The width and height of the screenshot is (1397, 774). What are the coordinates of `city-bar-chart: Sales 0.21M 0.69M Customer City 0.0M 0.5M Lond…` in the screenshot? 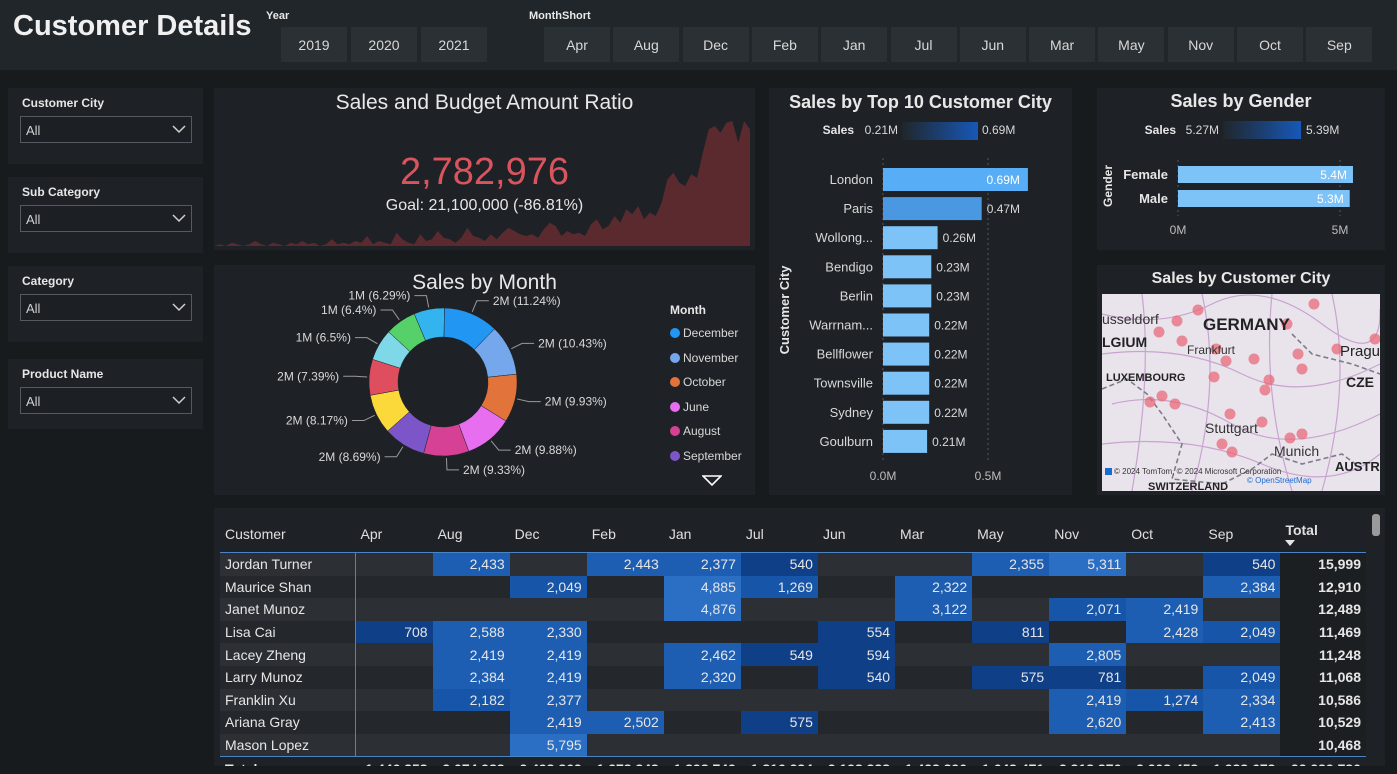 It's located at (920, 291).